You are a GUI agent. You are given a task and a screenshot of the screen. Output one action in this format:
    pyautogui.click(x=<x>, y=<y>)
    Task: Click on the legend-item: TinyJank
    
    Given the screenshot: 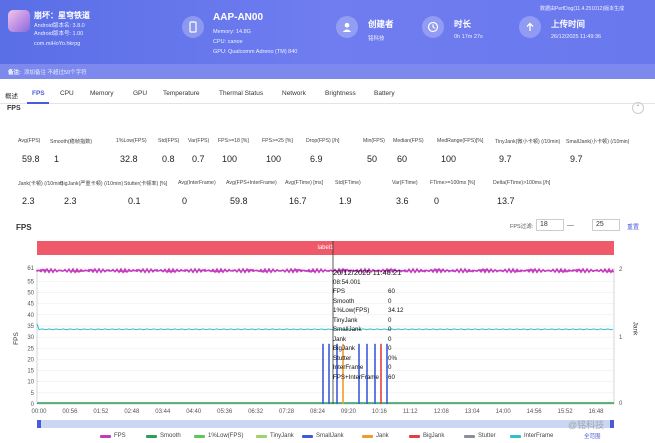 What is the action you would take?
    pyautogui.click(x=275, y=436)
    